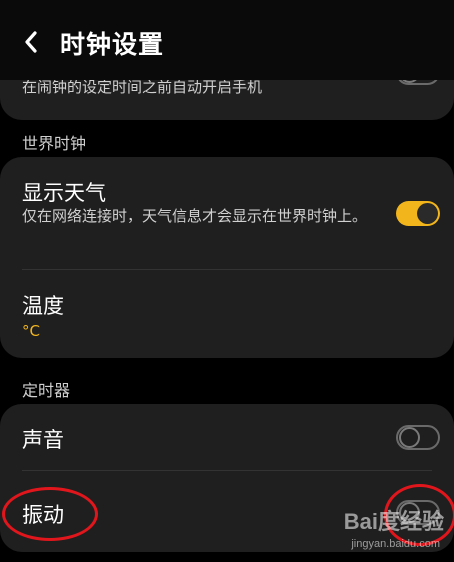  I want to click on sound-row: 声音, so click(227, 437).